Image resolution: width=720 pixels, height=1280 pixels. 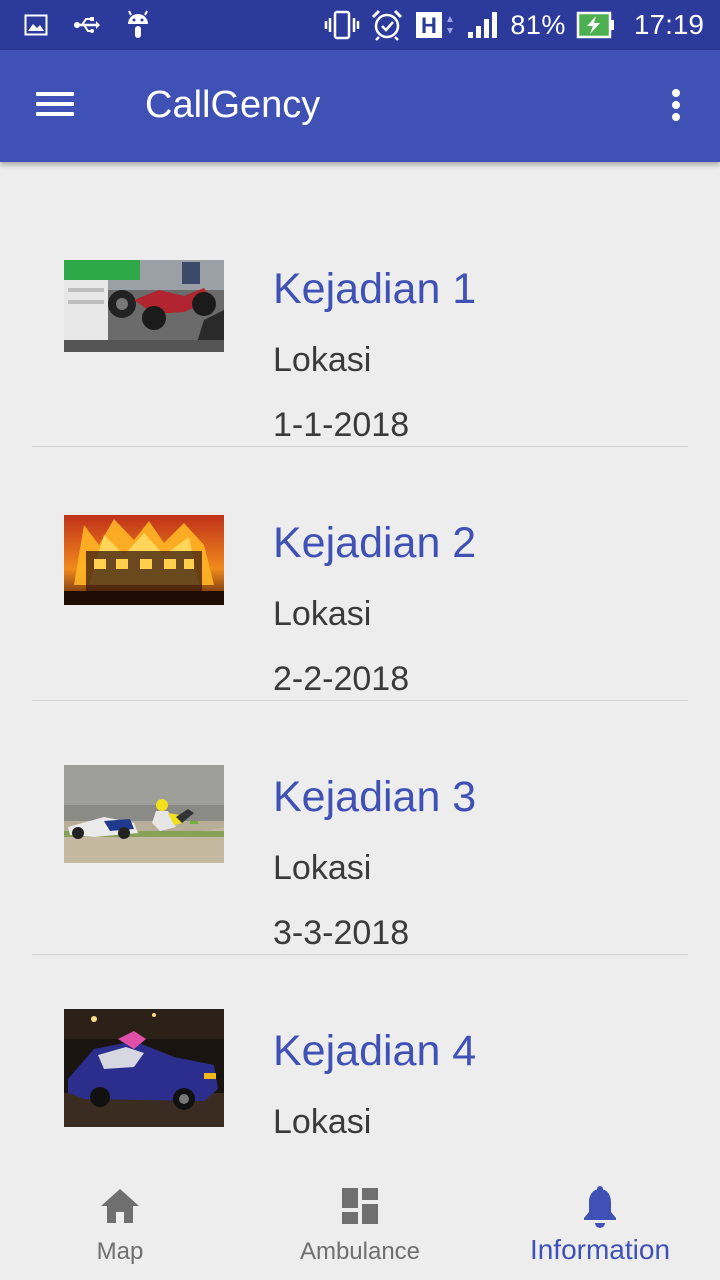 What do you see at coordinates (138, 25) in the screenshot?
I see `android-debug-icon` at bounding box center [138, 25].